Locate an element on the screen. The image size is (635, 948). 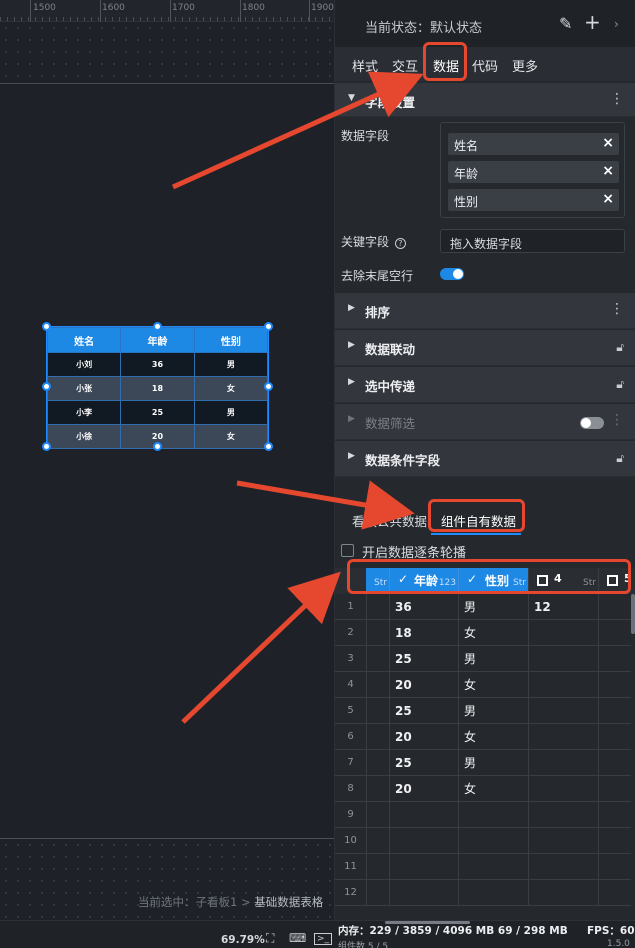
resize-handle-right is located at coordinates (268, 386).